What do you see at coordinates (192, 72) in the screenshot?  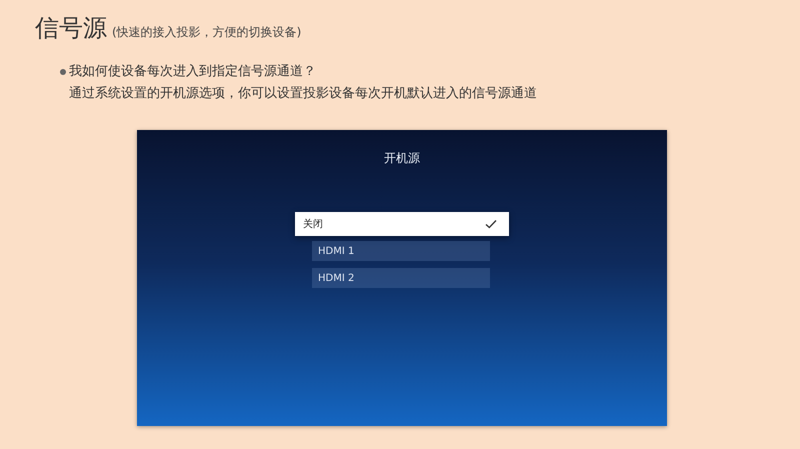 I see `question-text: 我如何使设备每次进入到指定信号源通道？` at bounding box center [192, 72].